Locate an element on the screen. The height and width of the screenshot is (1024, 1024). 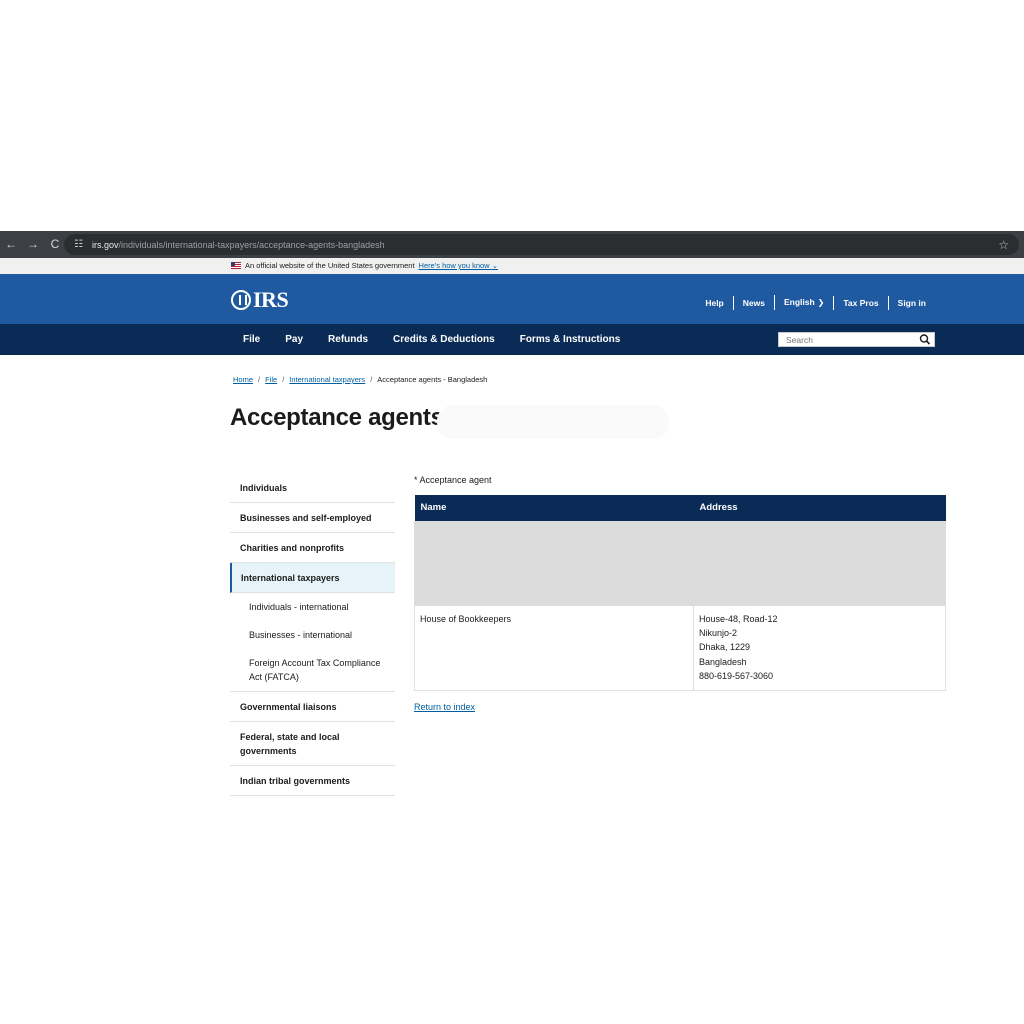
nav-pay: Pay is located at coordinates (294, 339).